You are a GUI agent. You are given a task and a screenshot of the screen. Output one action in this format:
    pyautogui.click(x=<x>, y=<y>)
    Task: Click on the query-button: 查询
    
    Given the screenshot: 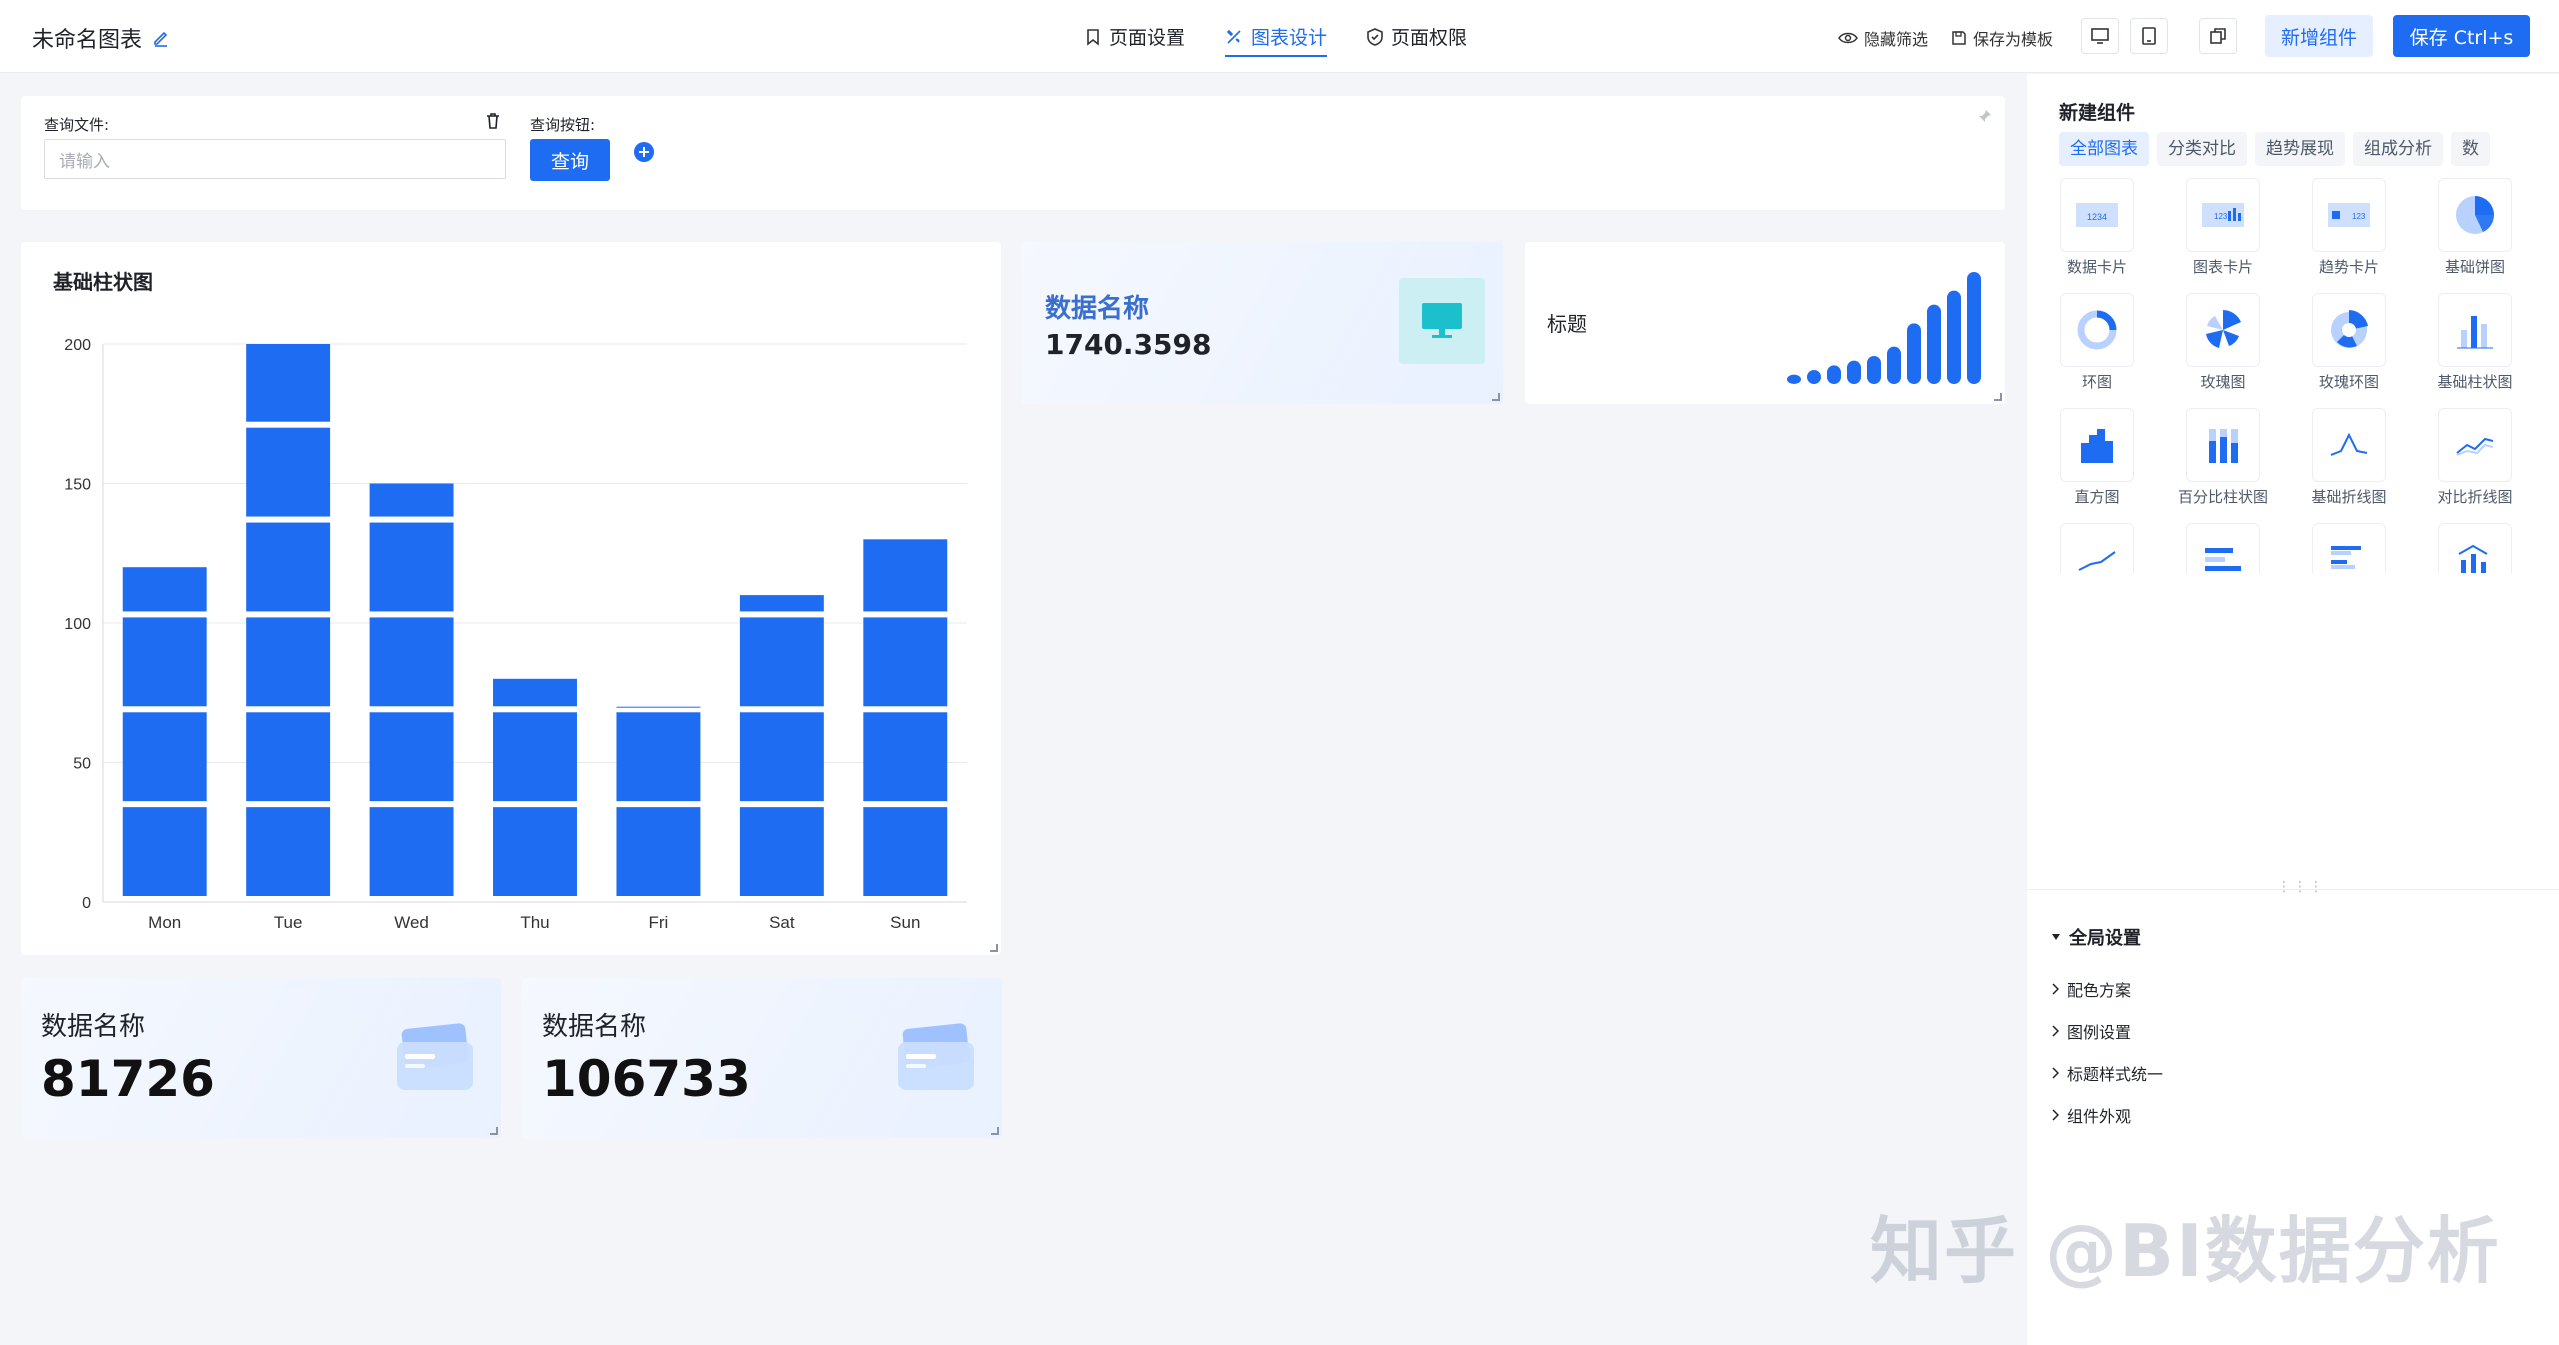 What is the action you would take?
    pyautogui.click(x=570, y=160)
    